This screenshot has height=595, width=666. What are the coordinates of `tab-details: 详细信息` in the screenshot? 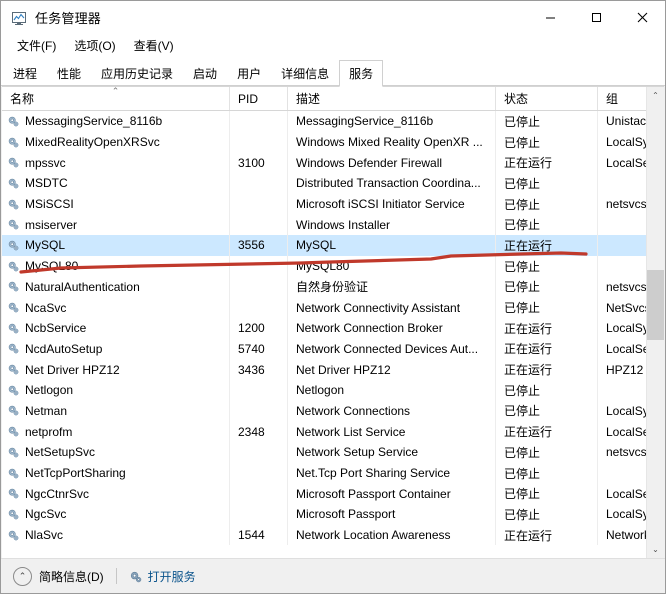 It's located at (305, 73).